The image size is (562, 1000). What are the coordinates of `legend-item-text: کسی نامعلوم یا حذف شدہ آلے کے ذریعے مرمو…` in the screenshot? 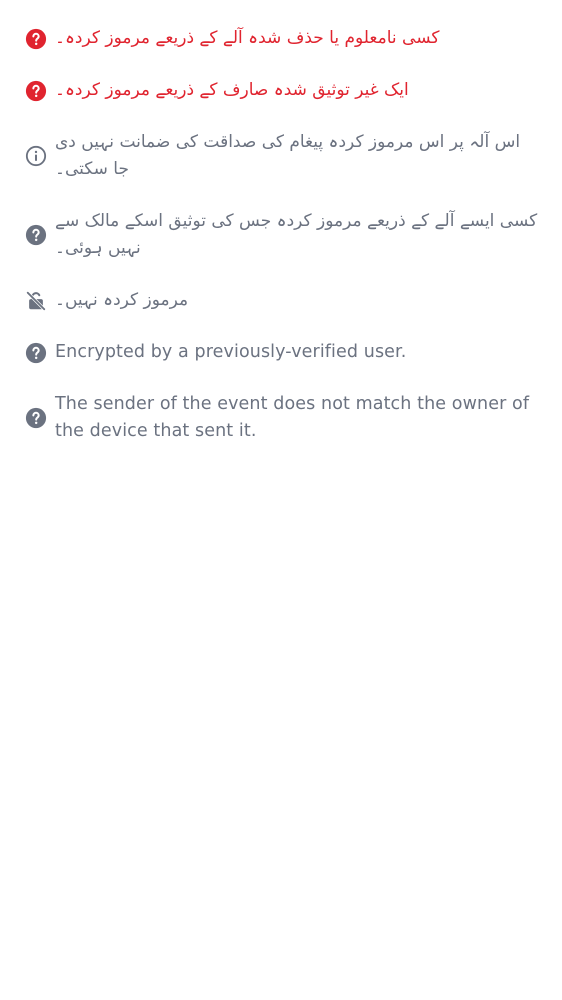 It's located at (247, 38).